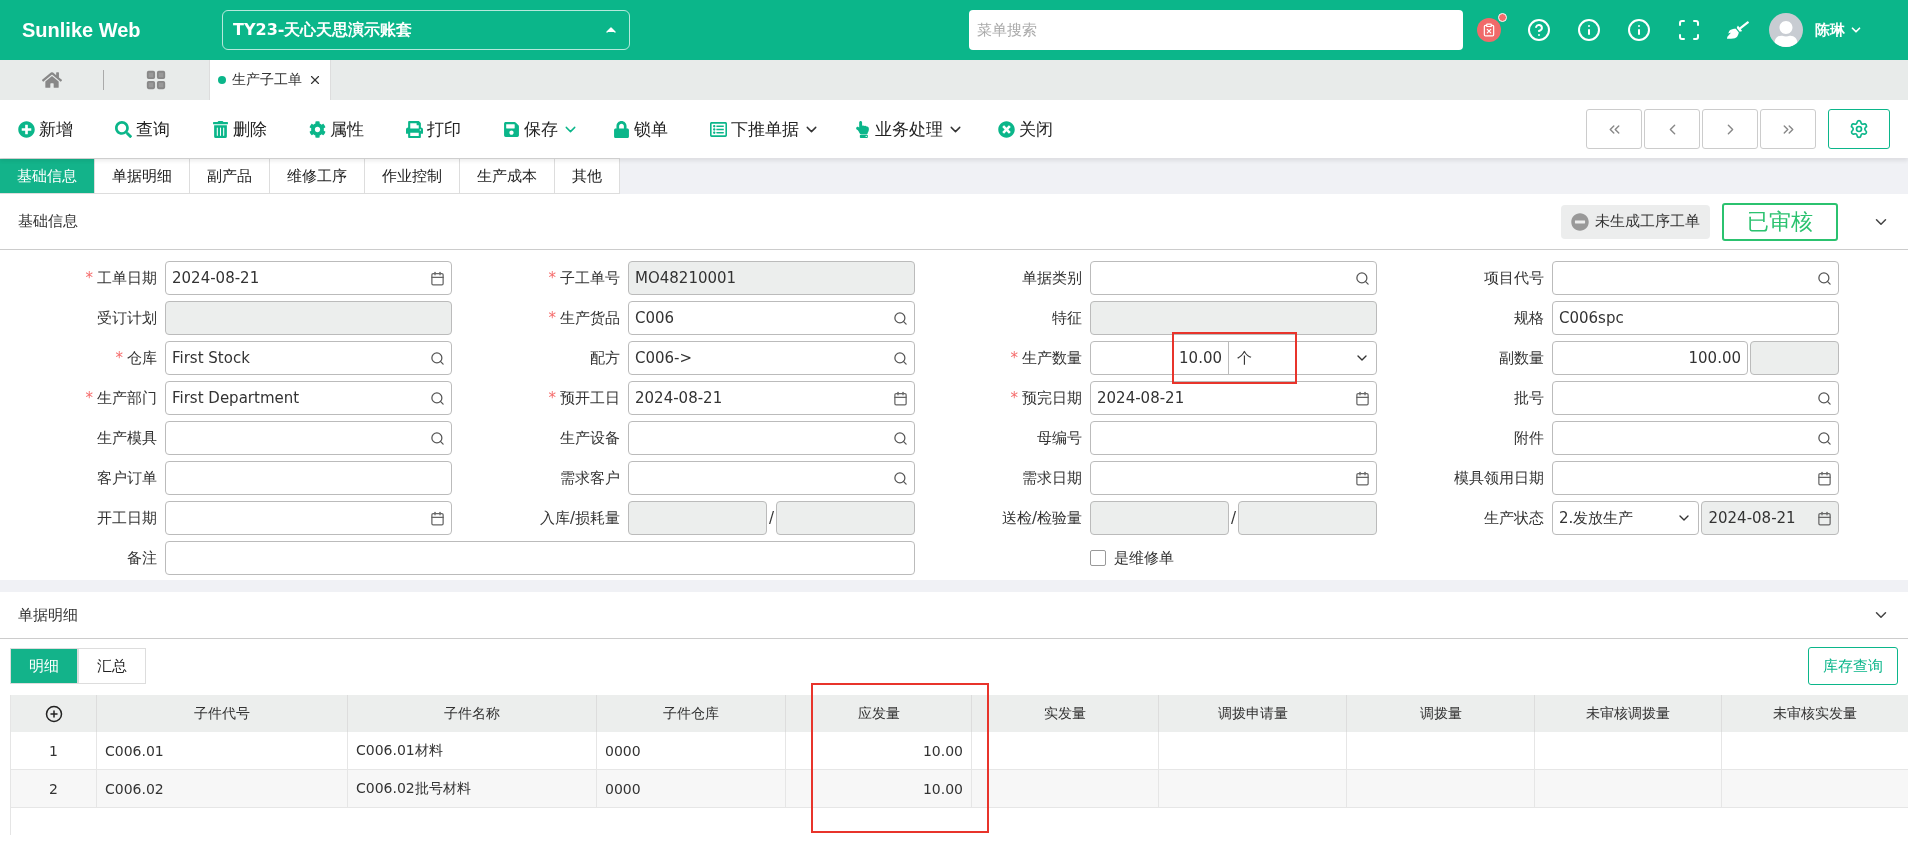  I want to click on next-button, so click(1730, 129).